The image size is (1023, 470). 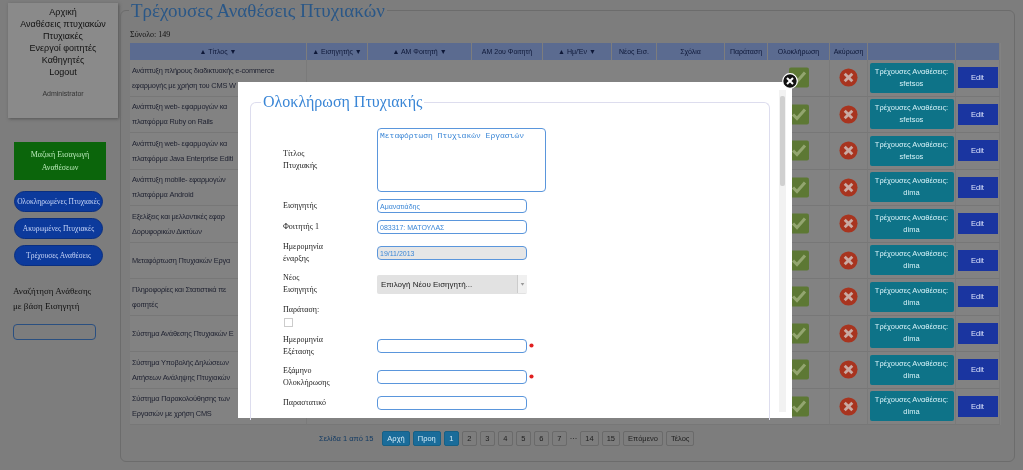 I want to click on close-icon, so click(x=790, y=81).